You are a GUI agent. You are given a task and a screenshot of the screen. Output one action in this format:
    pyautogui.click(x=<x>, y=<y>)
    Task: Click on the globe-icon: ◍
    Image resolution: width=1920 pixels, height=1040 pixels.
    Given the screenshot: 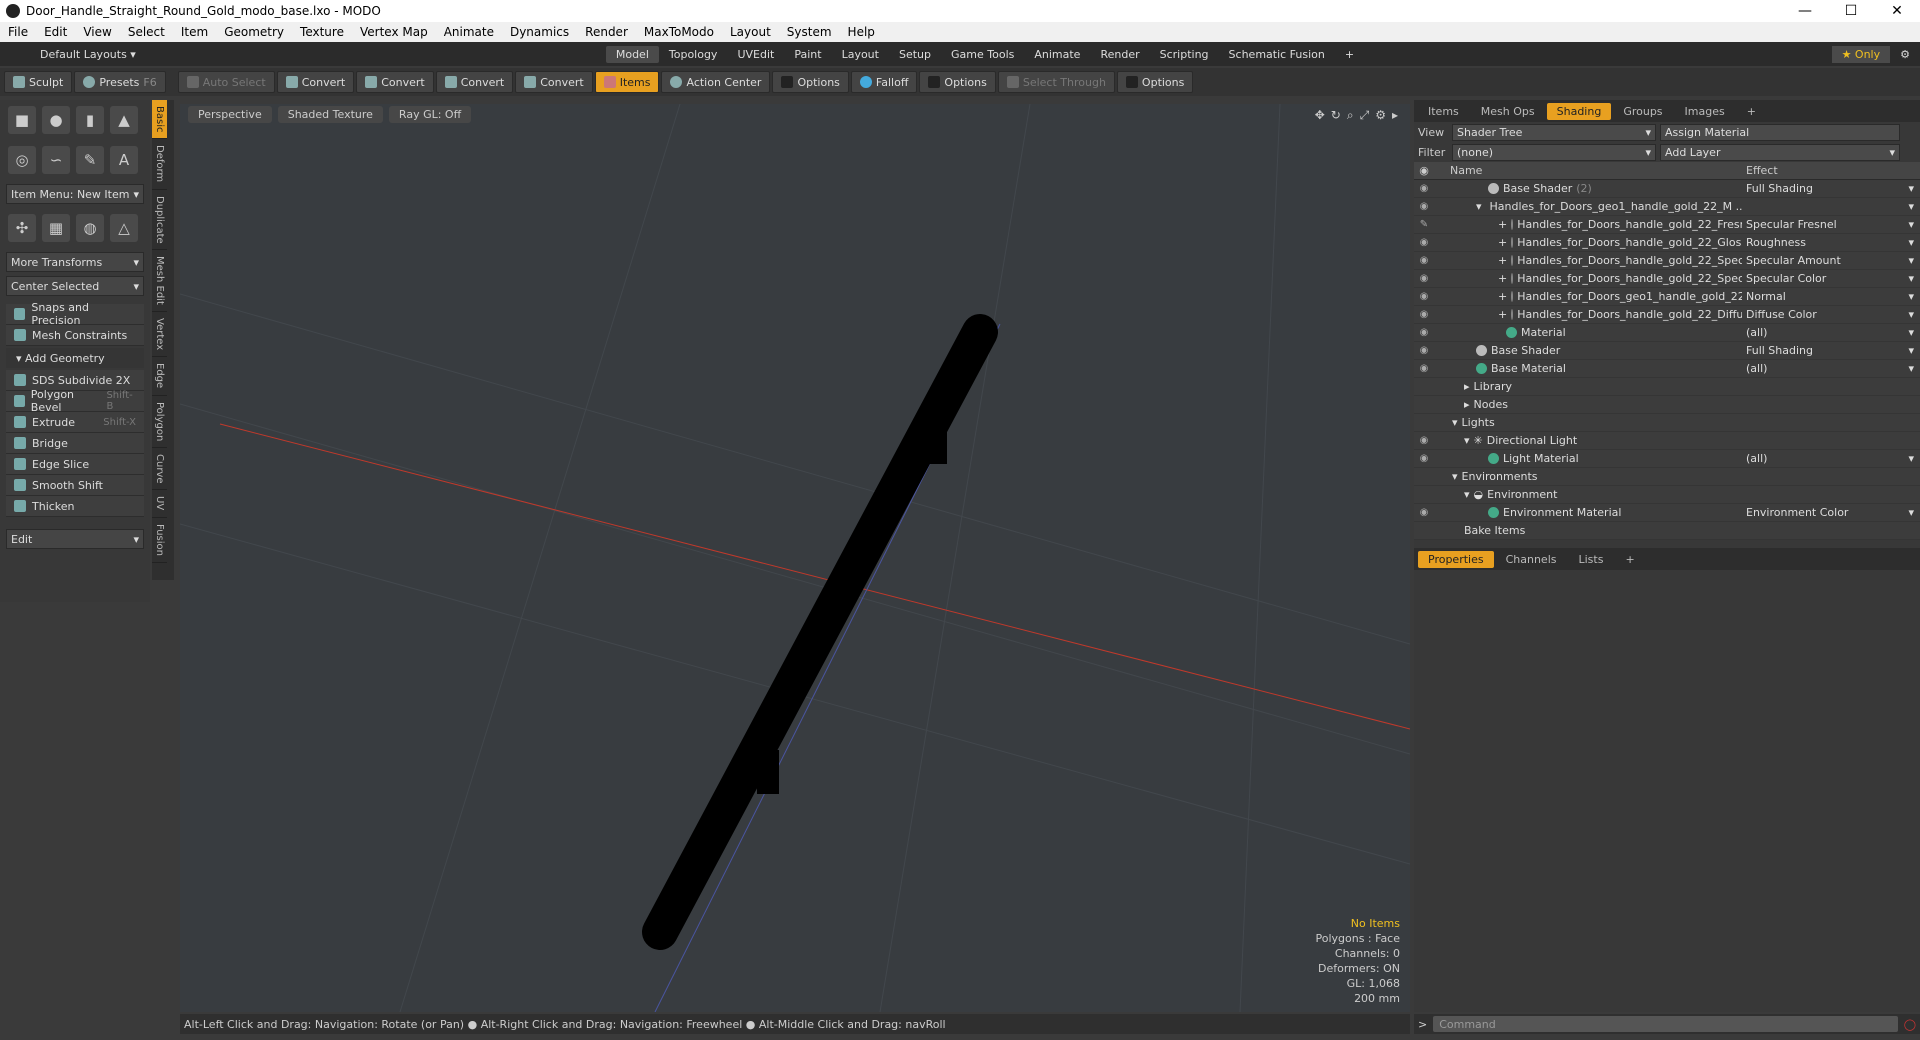 What is the action you would take?
    pyautogui.click(x=90, y=228)
    